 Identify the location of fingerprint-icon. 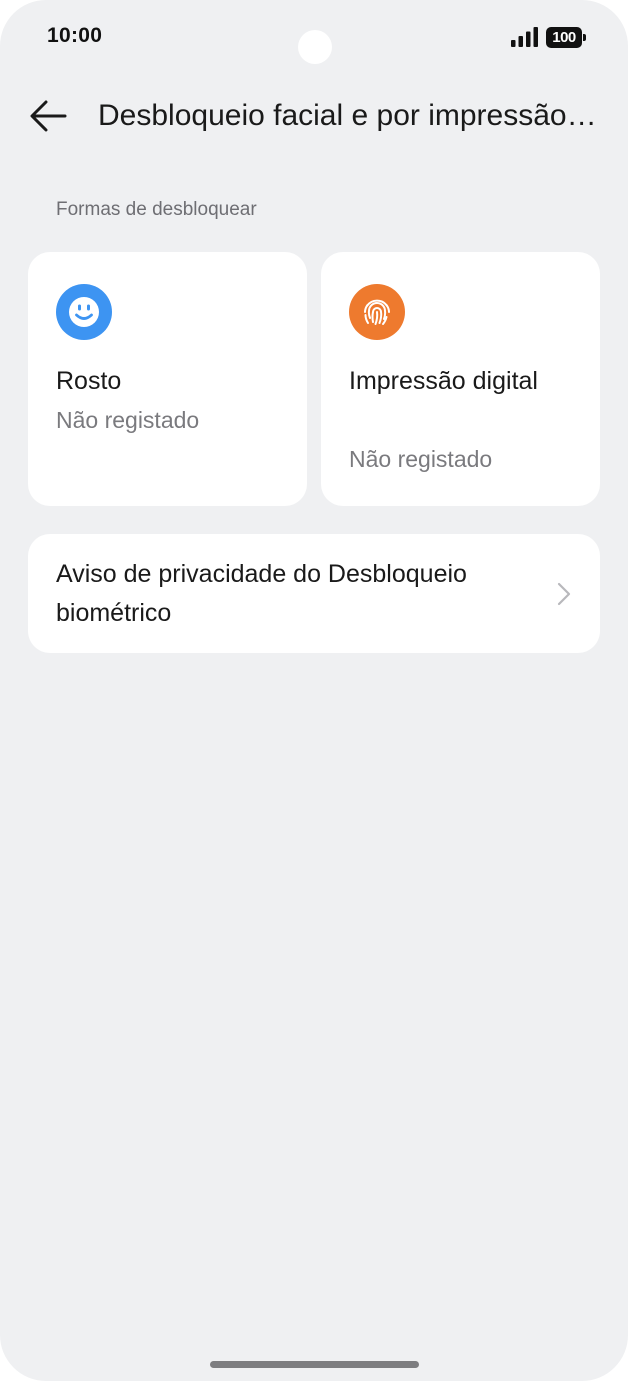
(377, 312).